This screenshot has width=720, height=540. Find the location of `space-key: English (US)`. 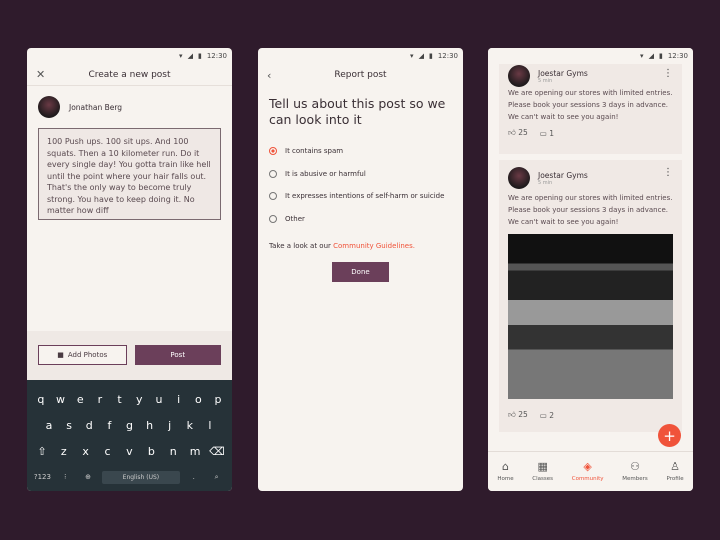

space-key: English (US) is located at coordinates (140, 477).